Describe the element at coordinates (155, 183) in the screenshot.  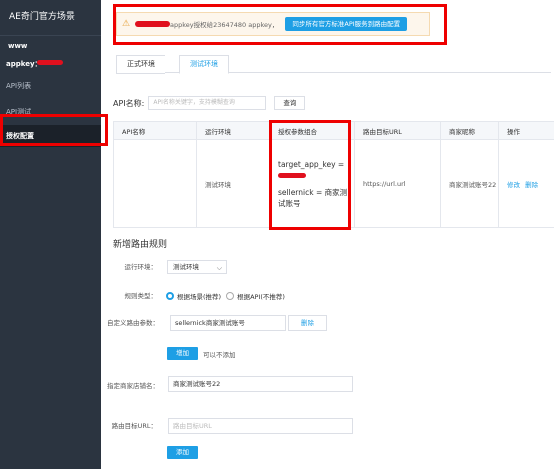
I see `cell-api-name` at that location.